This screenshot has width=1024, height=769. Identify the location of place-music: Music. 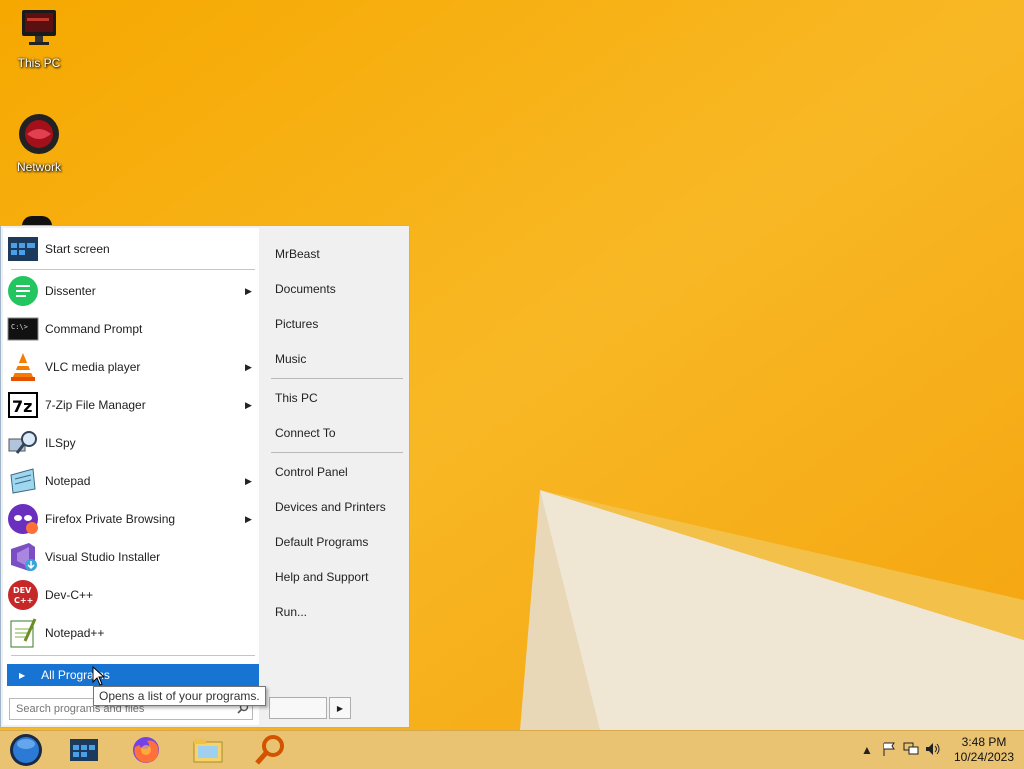
(290, 359).